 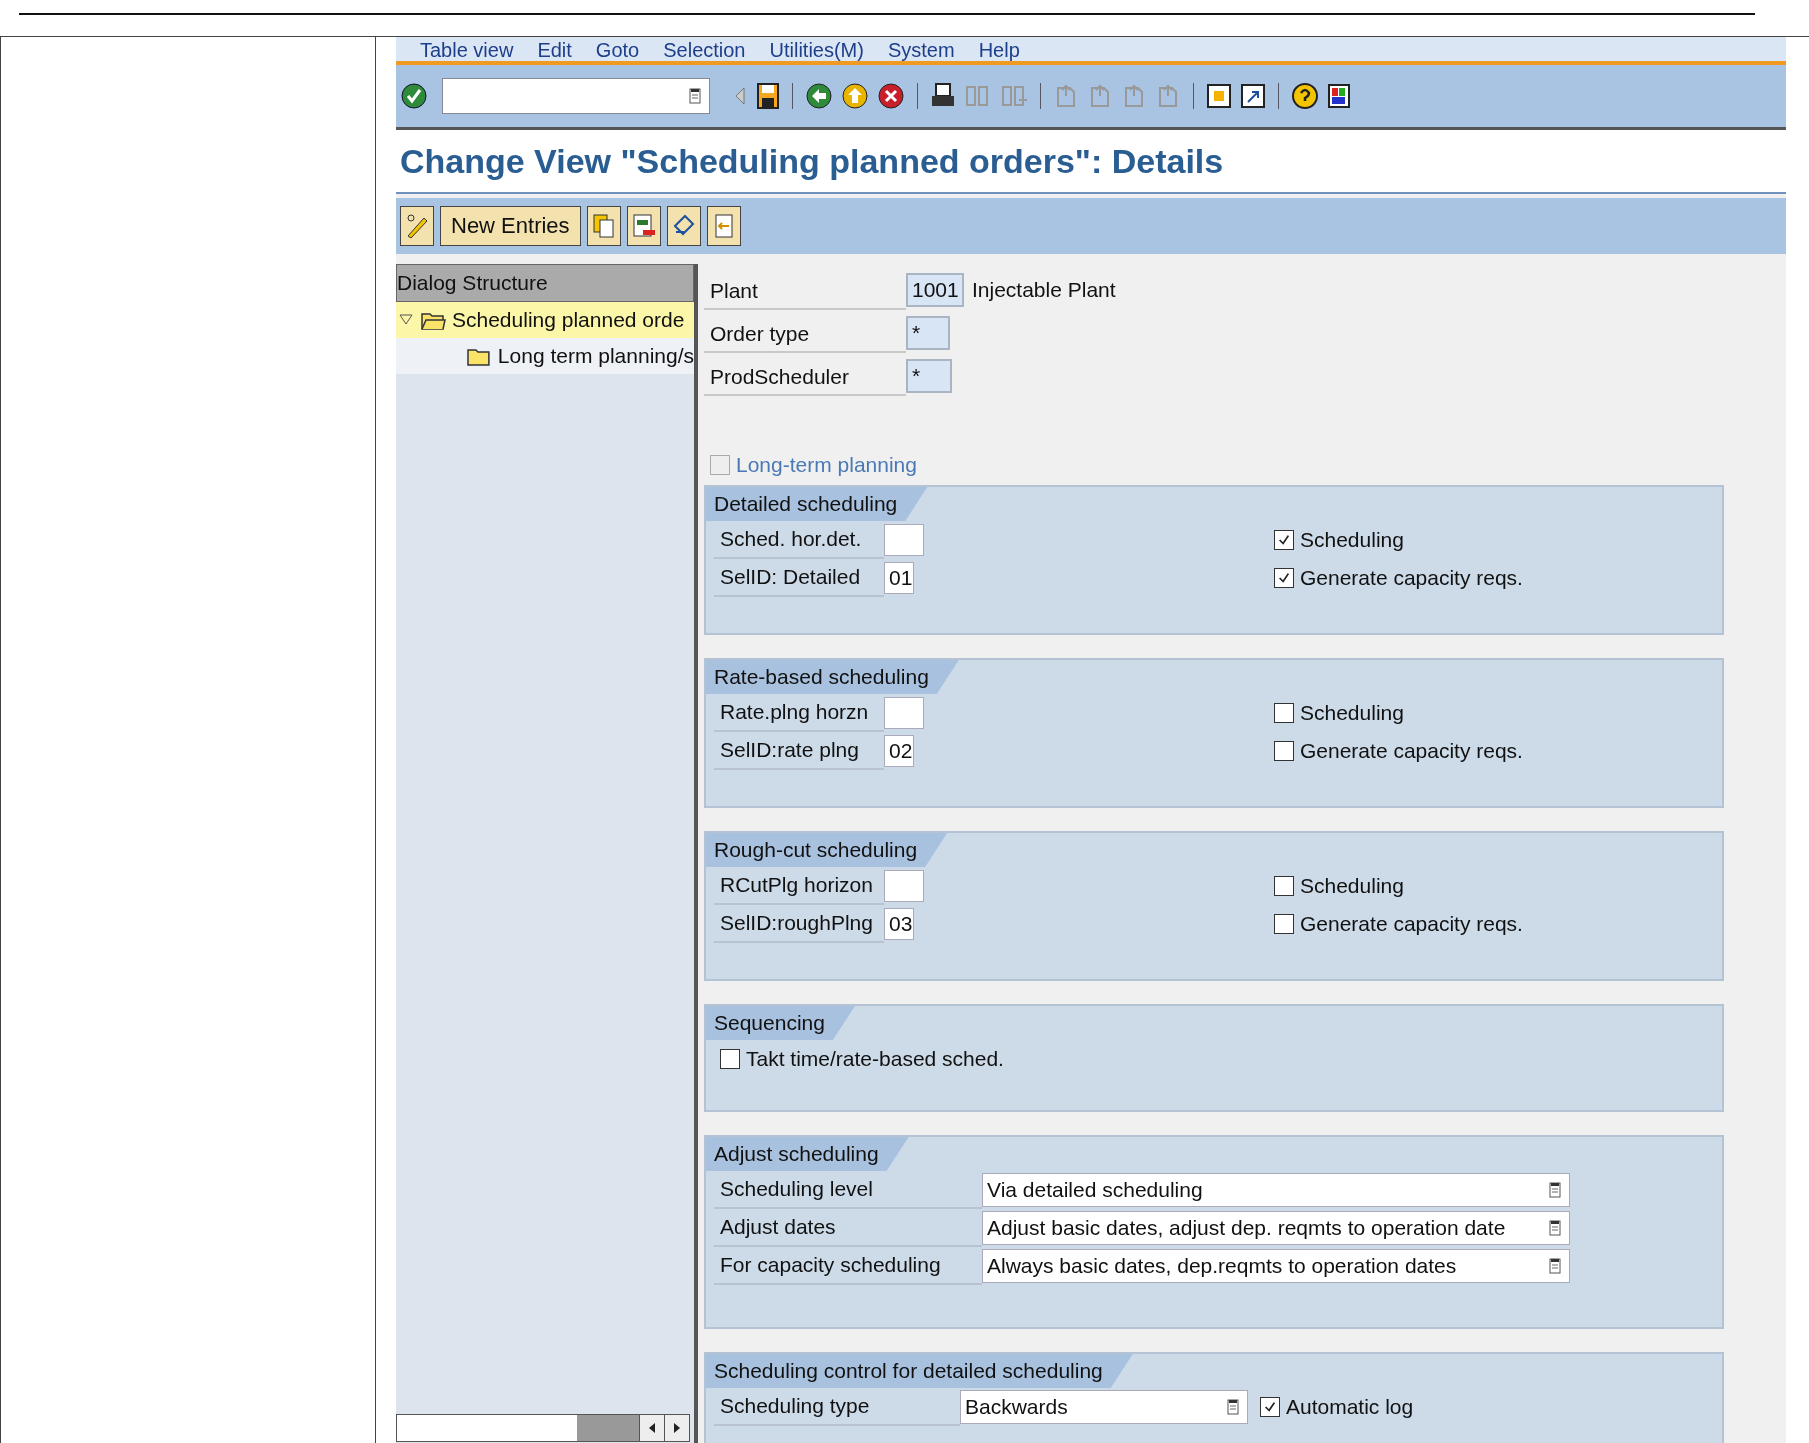 What do you see at coordinates (1340, 96) in the screenshot?
I see `layout-icon` at bounding box center [1340, 96].